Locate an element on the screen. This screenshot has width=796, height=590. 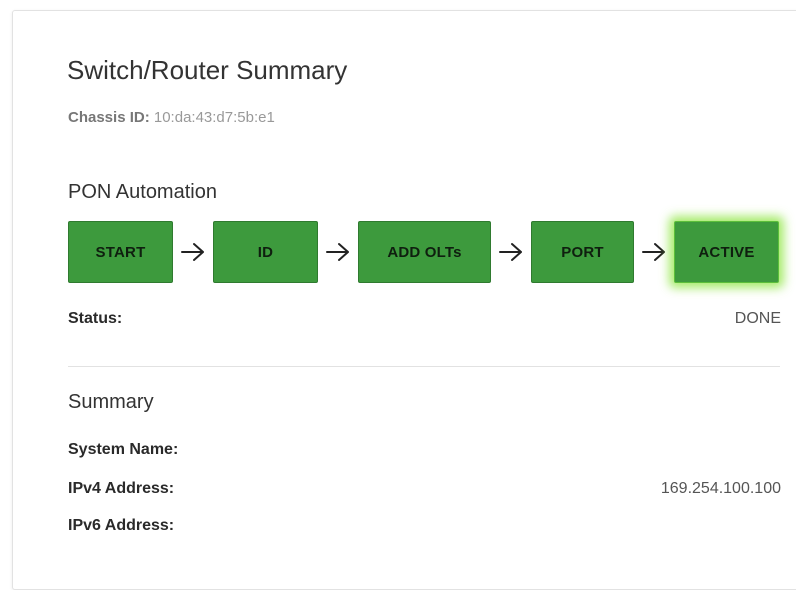
summary-title: Summary is located at coordinates (111, 402).